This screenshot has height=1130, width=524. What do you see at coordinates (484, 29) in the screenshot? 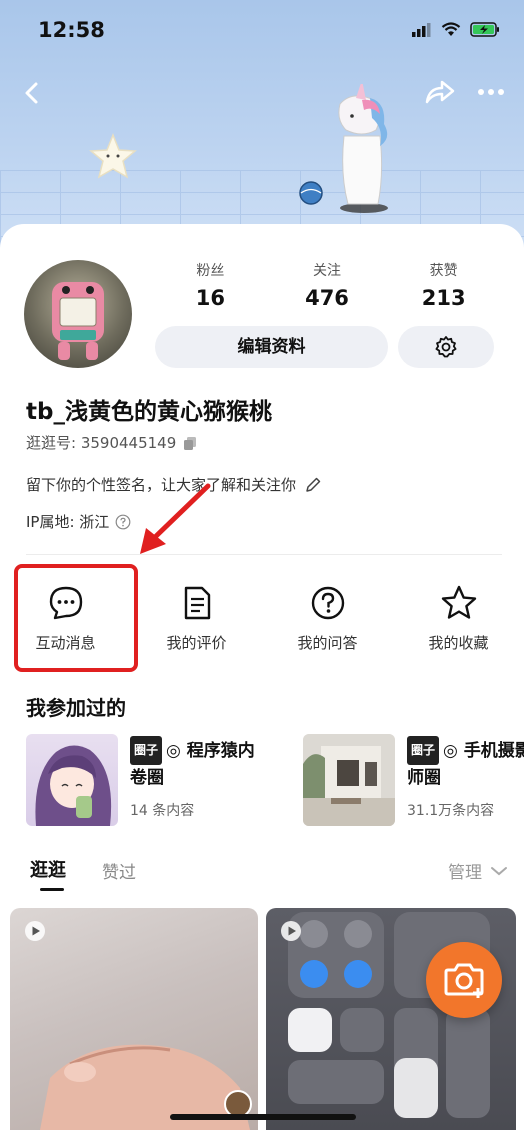
I see `battery-charging-icon` at bounding box center [484, 29].